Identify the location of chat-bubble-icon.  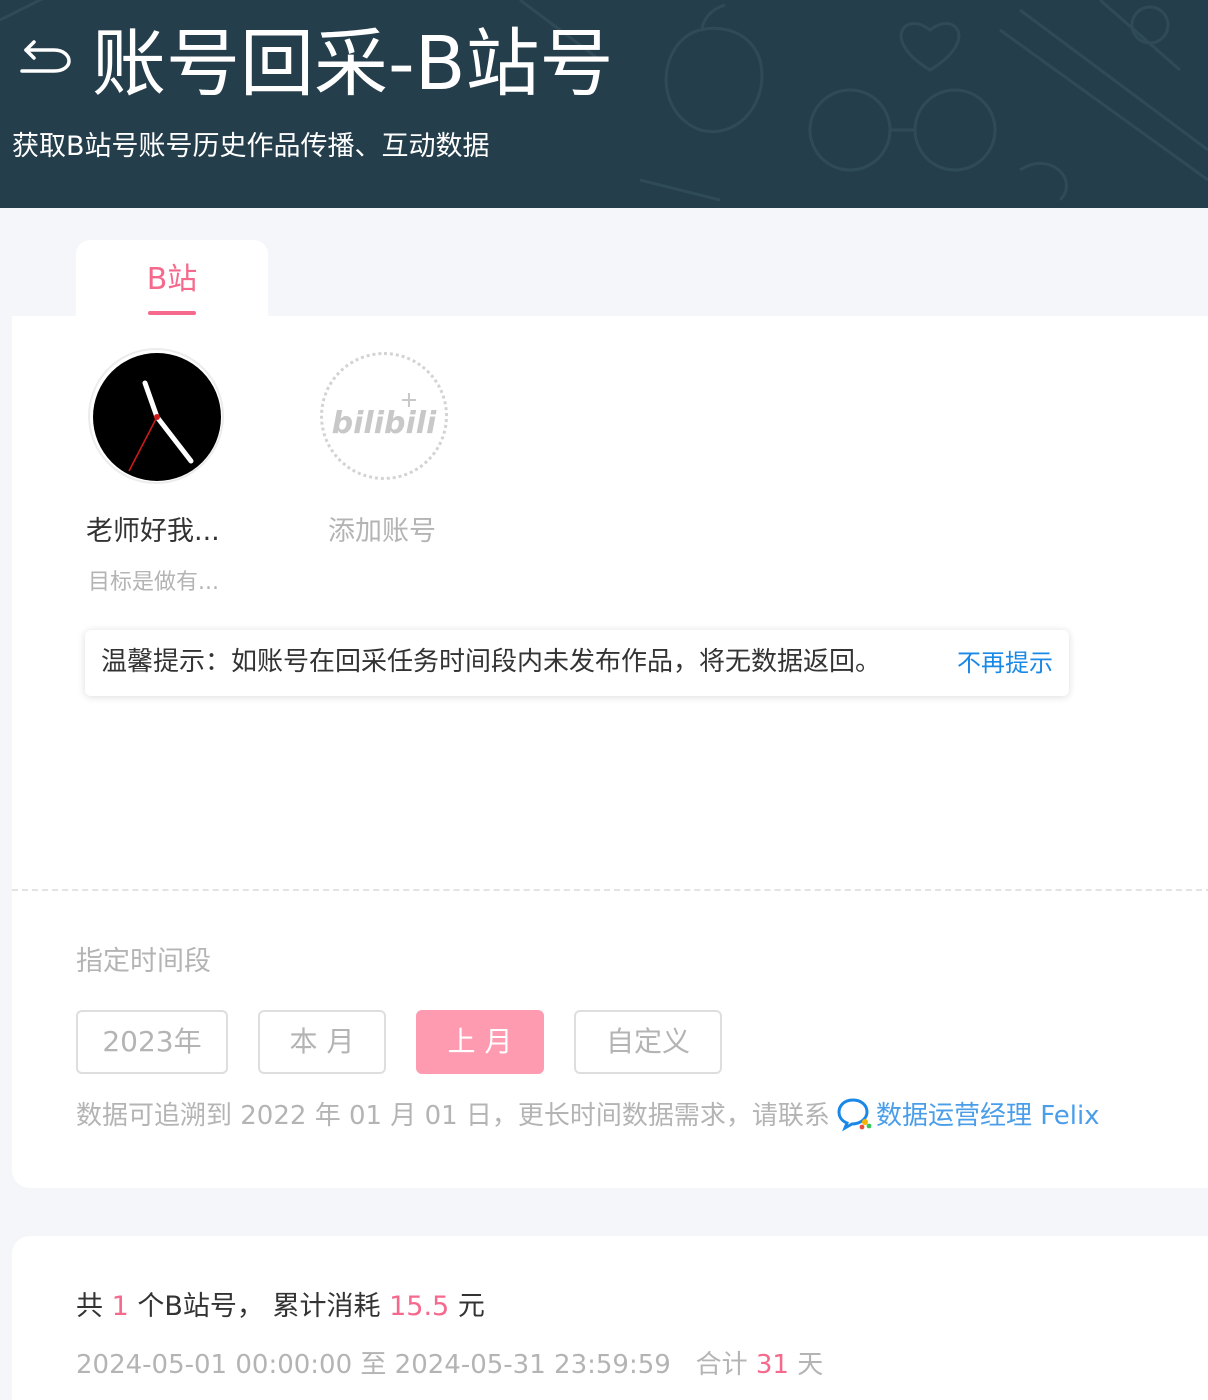
(854, 1115).